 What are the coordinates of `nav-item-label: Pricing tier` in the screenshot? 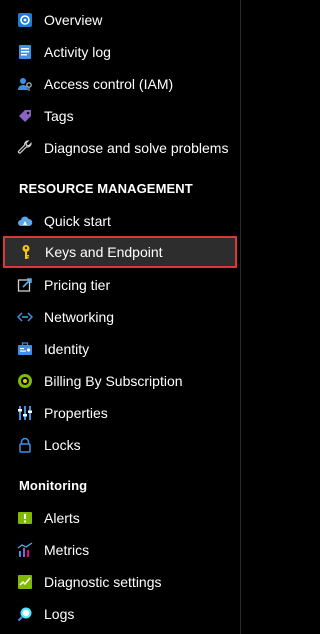 It's located at (77, 285).